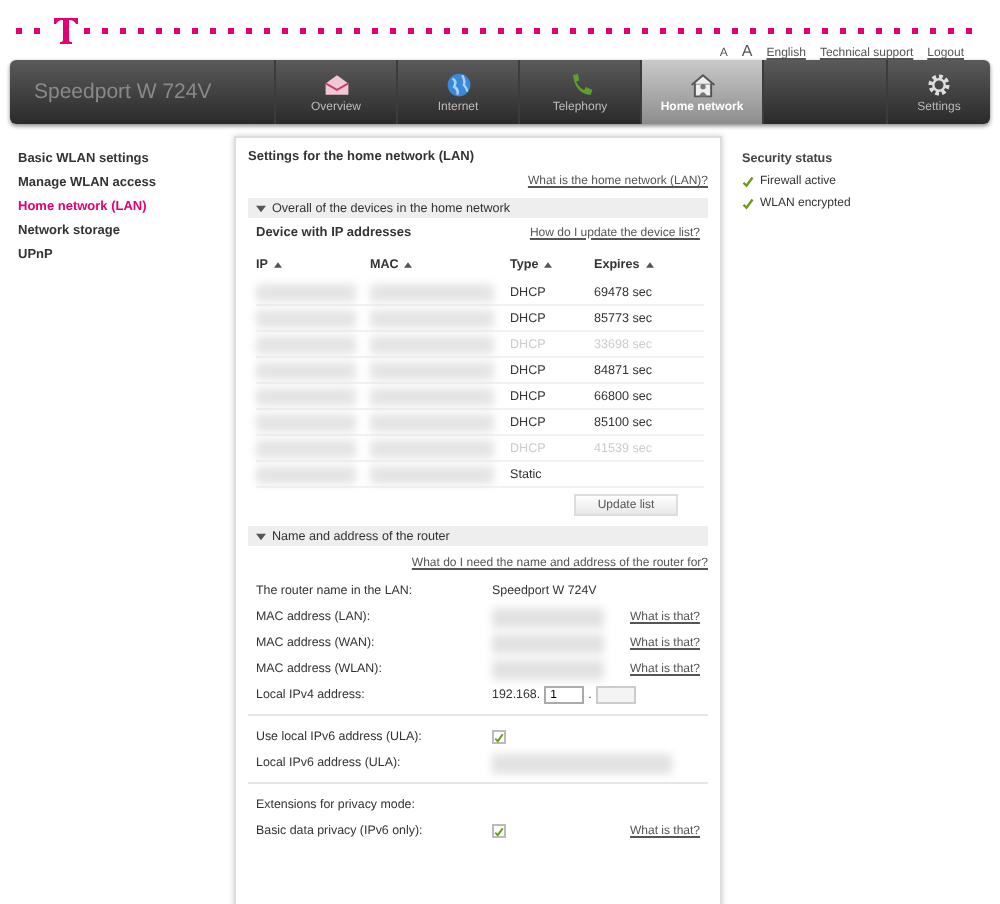  I want to click on product-name: Speedport W 724V, so click(123, 93).